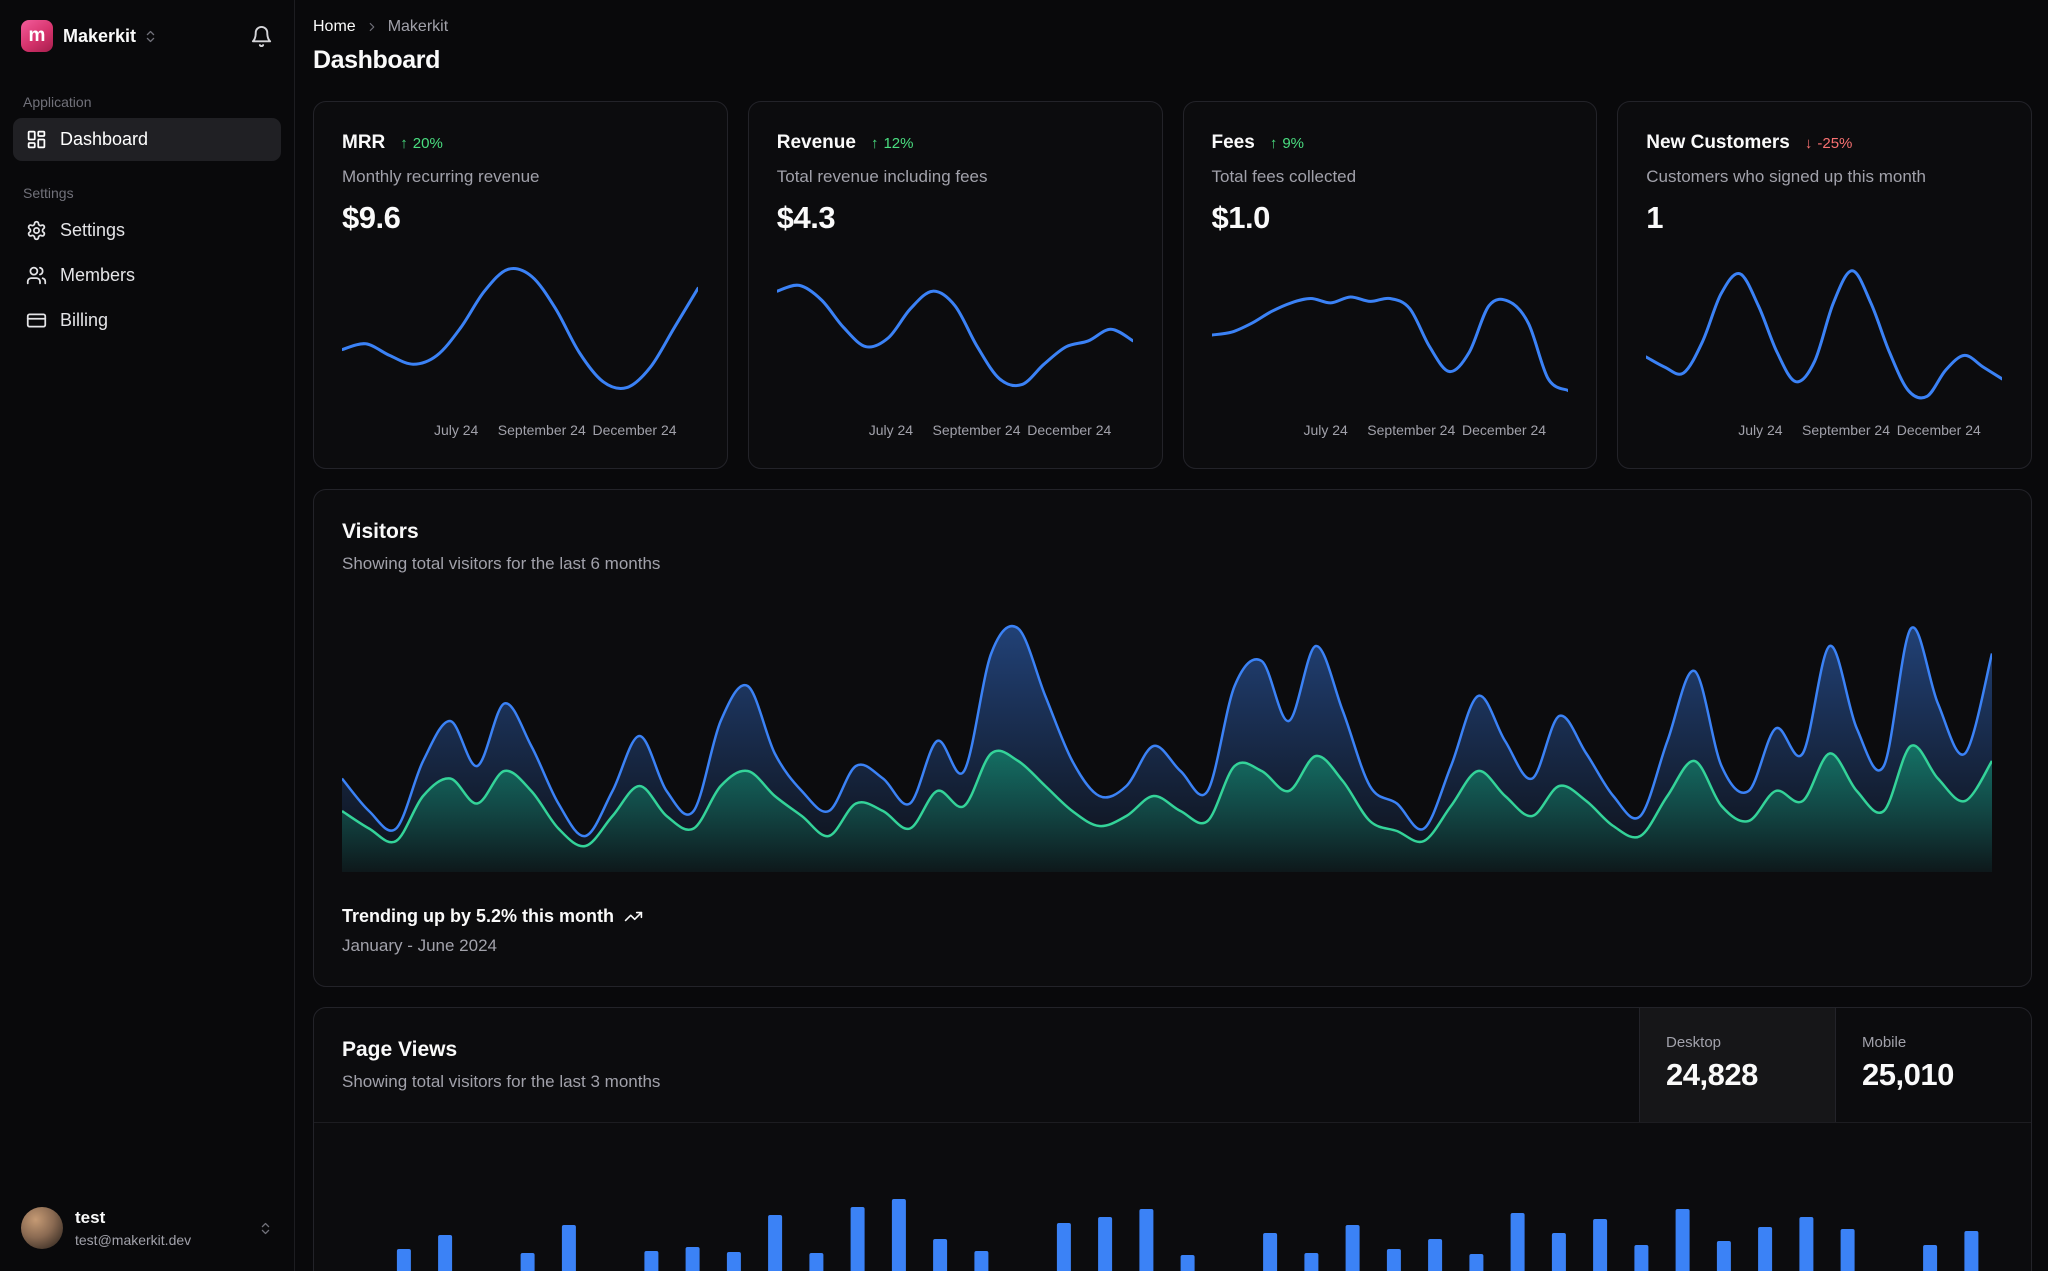 The width and height of the screenshot is (2048, 1271). Describe the element at coordinates (104, 139) in the screenshot. I see `sidebar-item-label: Dashboard` at that location.